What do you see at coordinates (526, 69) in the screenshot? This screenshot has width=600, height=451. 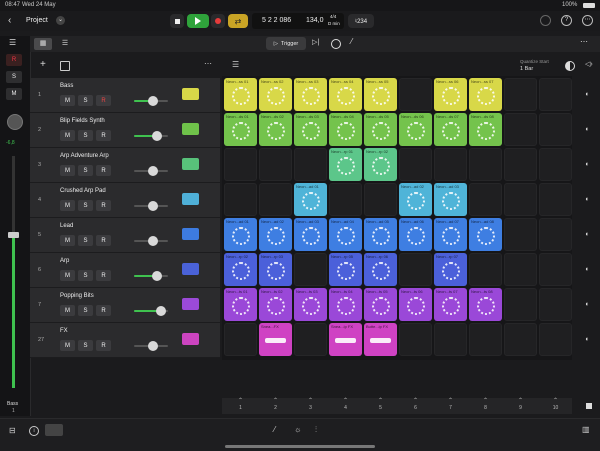 I see `quantize-value: 1 Bar` at bounding box center [526, 69].